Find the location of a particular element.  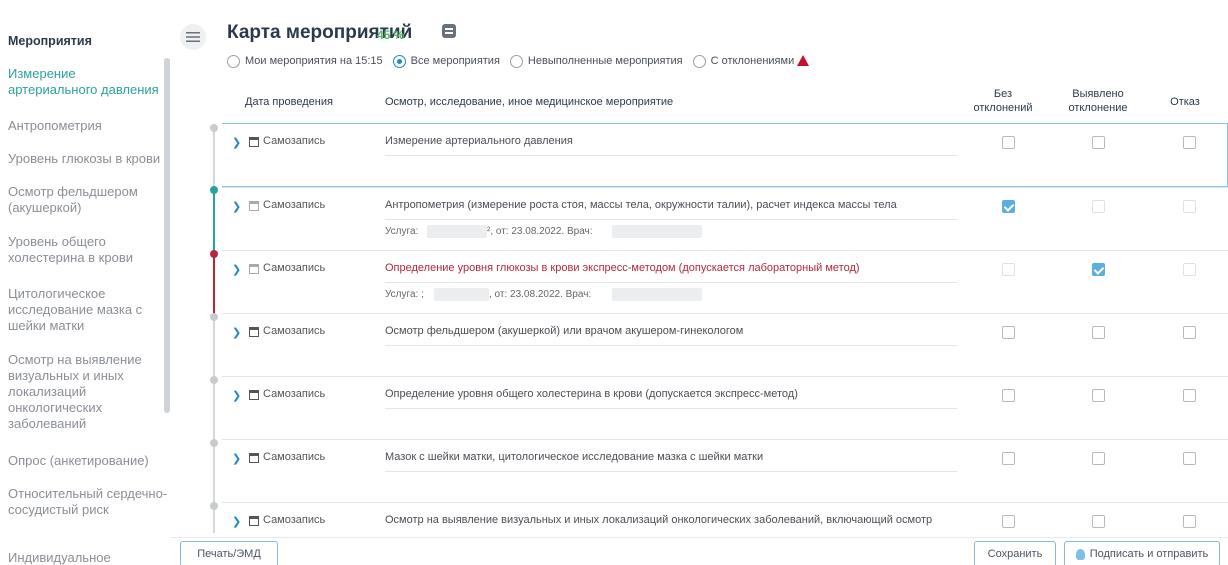

sidebar-item-cholesterol: Уровень общего холестерина в крови is located at coordinates (88, 250).